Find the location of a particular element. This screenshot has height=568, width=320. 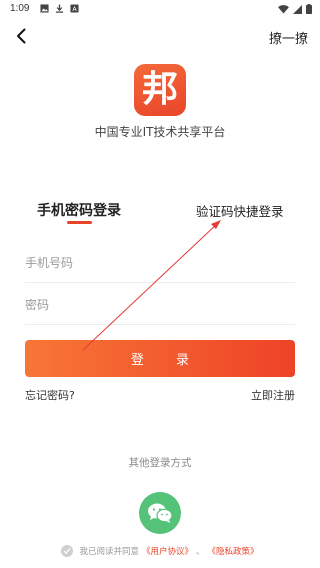

phone-field-container is located at coordinates (160, 263).